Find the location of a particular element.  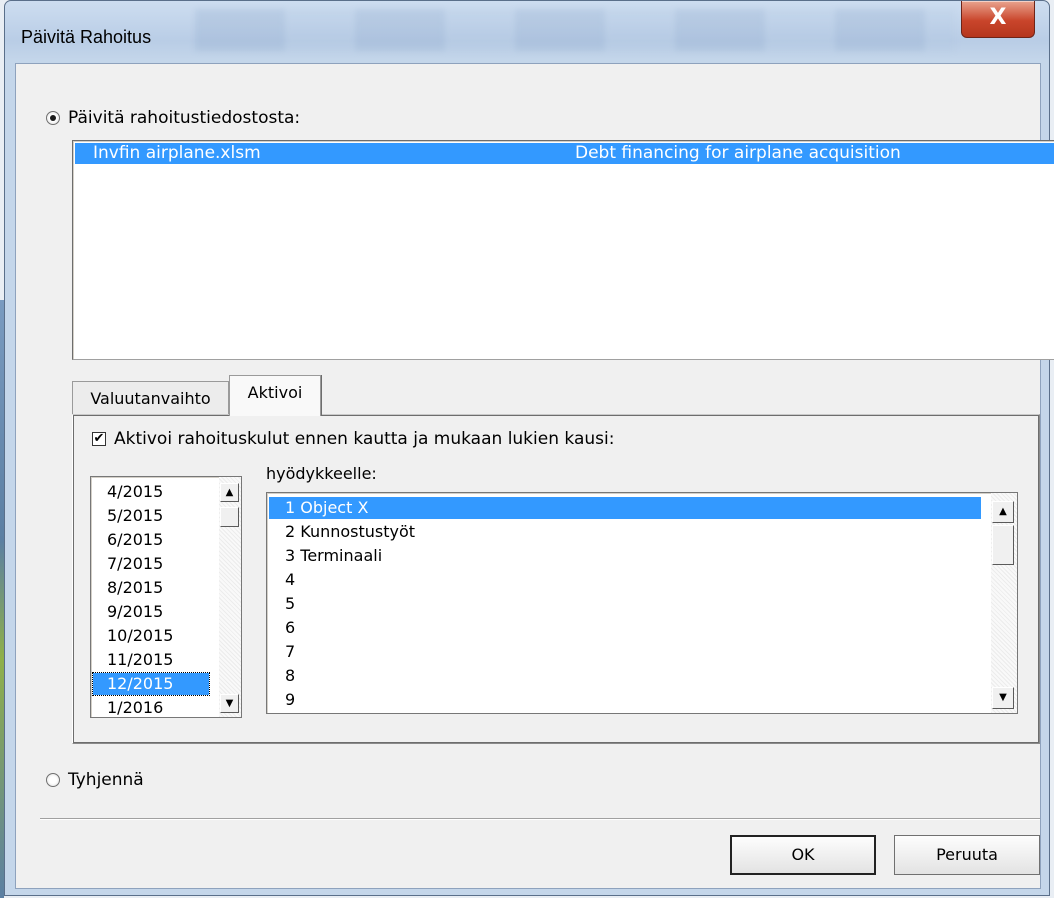

activate-costs-checkbox: ✔ is located at coordinates (99, 439).